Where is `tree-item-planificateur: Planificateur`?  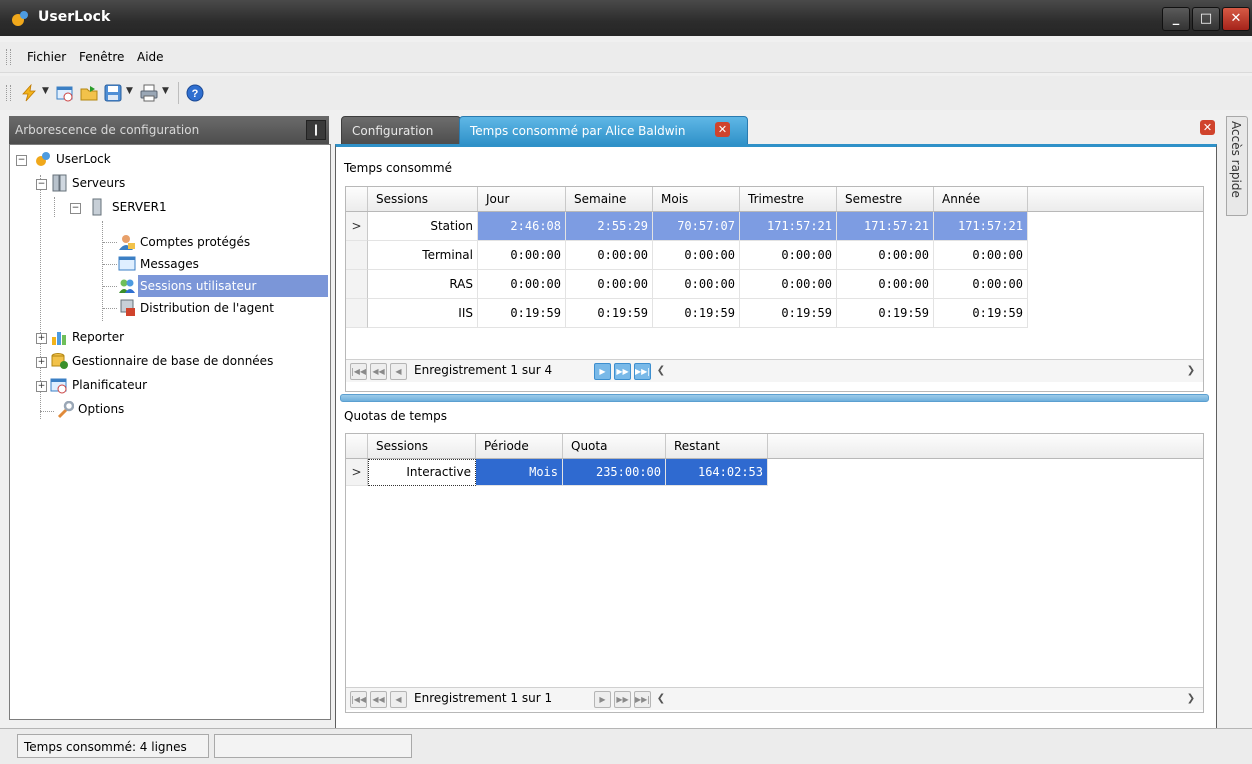
tree-item-planificateur: Planificateur is located at coordinates (109, 385).